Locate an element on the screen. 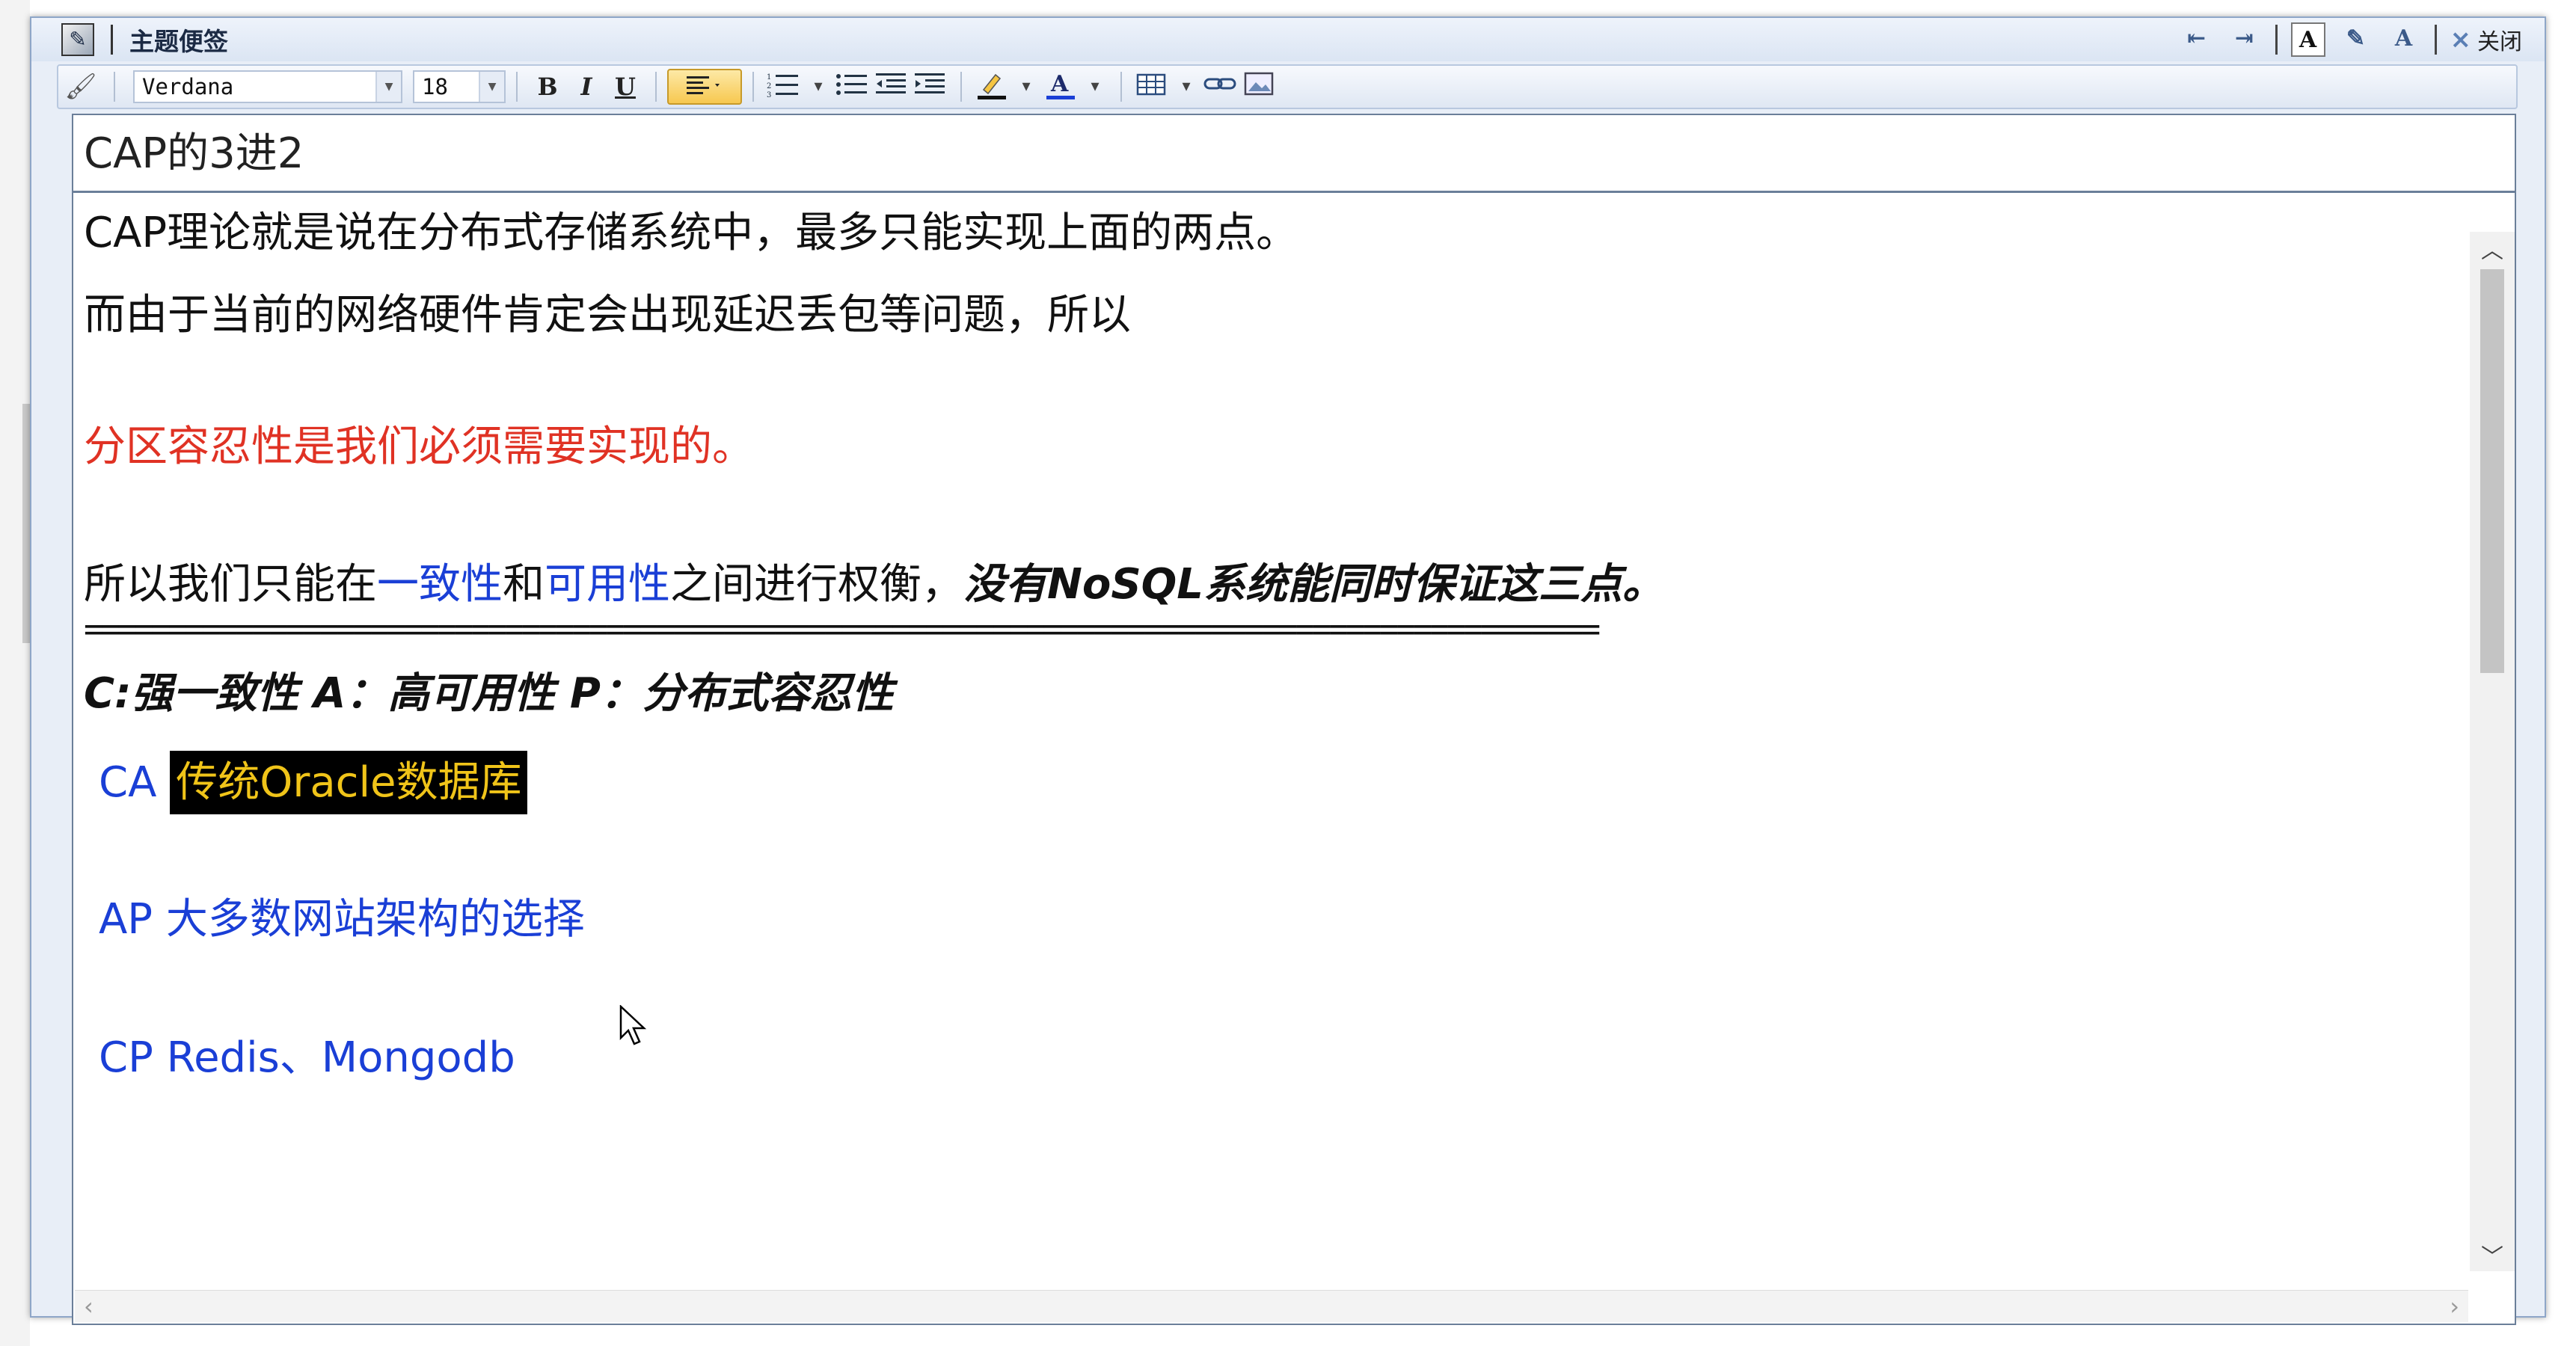 This screenshot has height=1346, width=2576. link-icon is located at coordinates (1219, 84).